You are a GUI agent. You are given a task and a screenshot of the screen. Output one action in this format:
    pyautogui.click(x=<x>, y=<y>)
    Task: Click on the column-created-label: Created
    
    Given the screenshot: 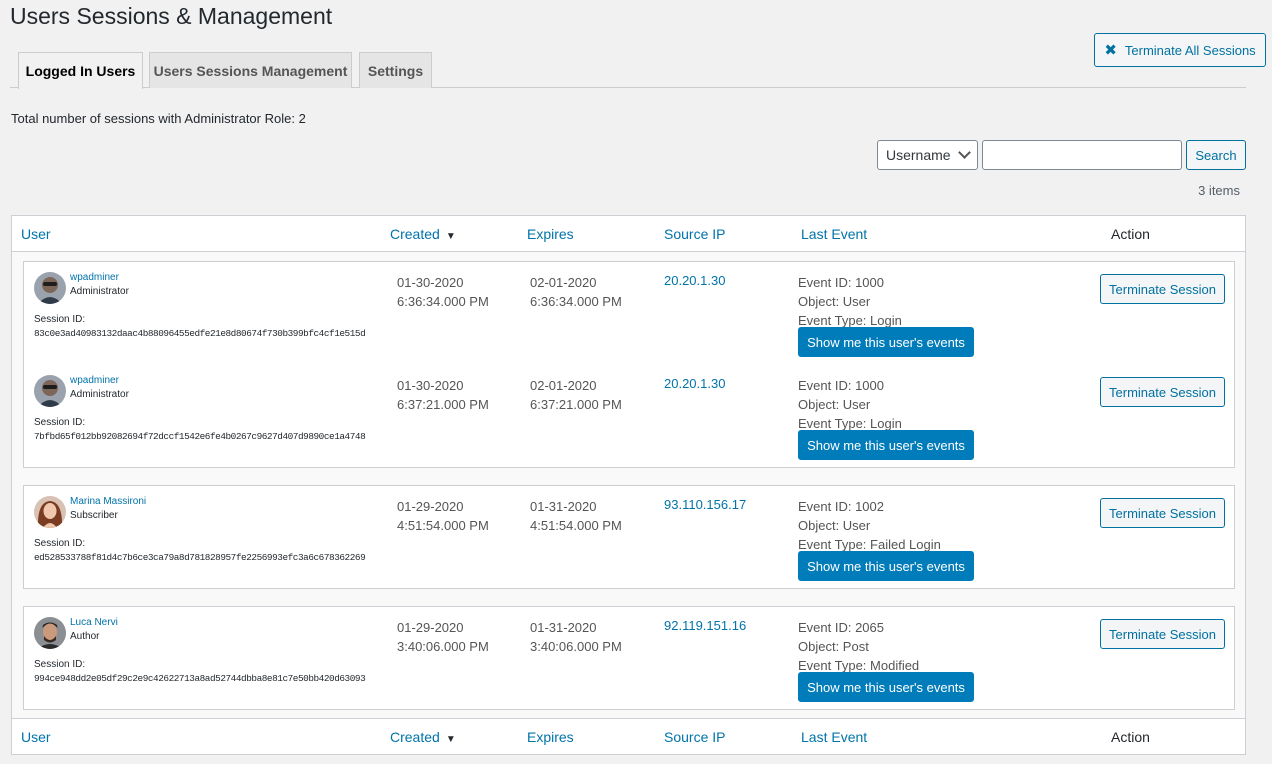 What is the action you would take?
    pyautogui.click(x=415, y=234)
    